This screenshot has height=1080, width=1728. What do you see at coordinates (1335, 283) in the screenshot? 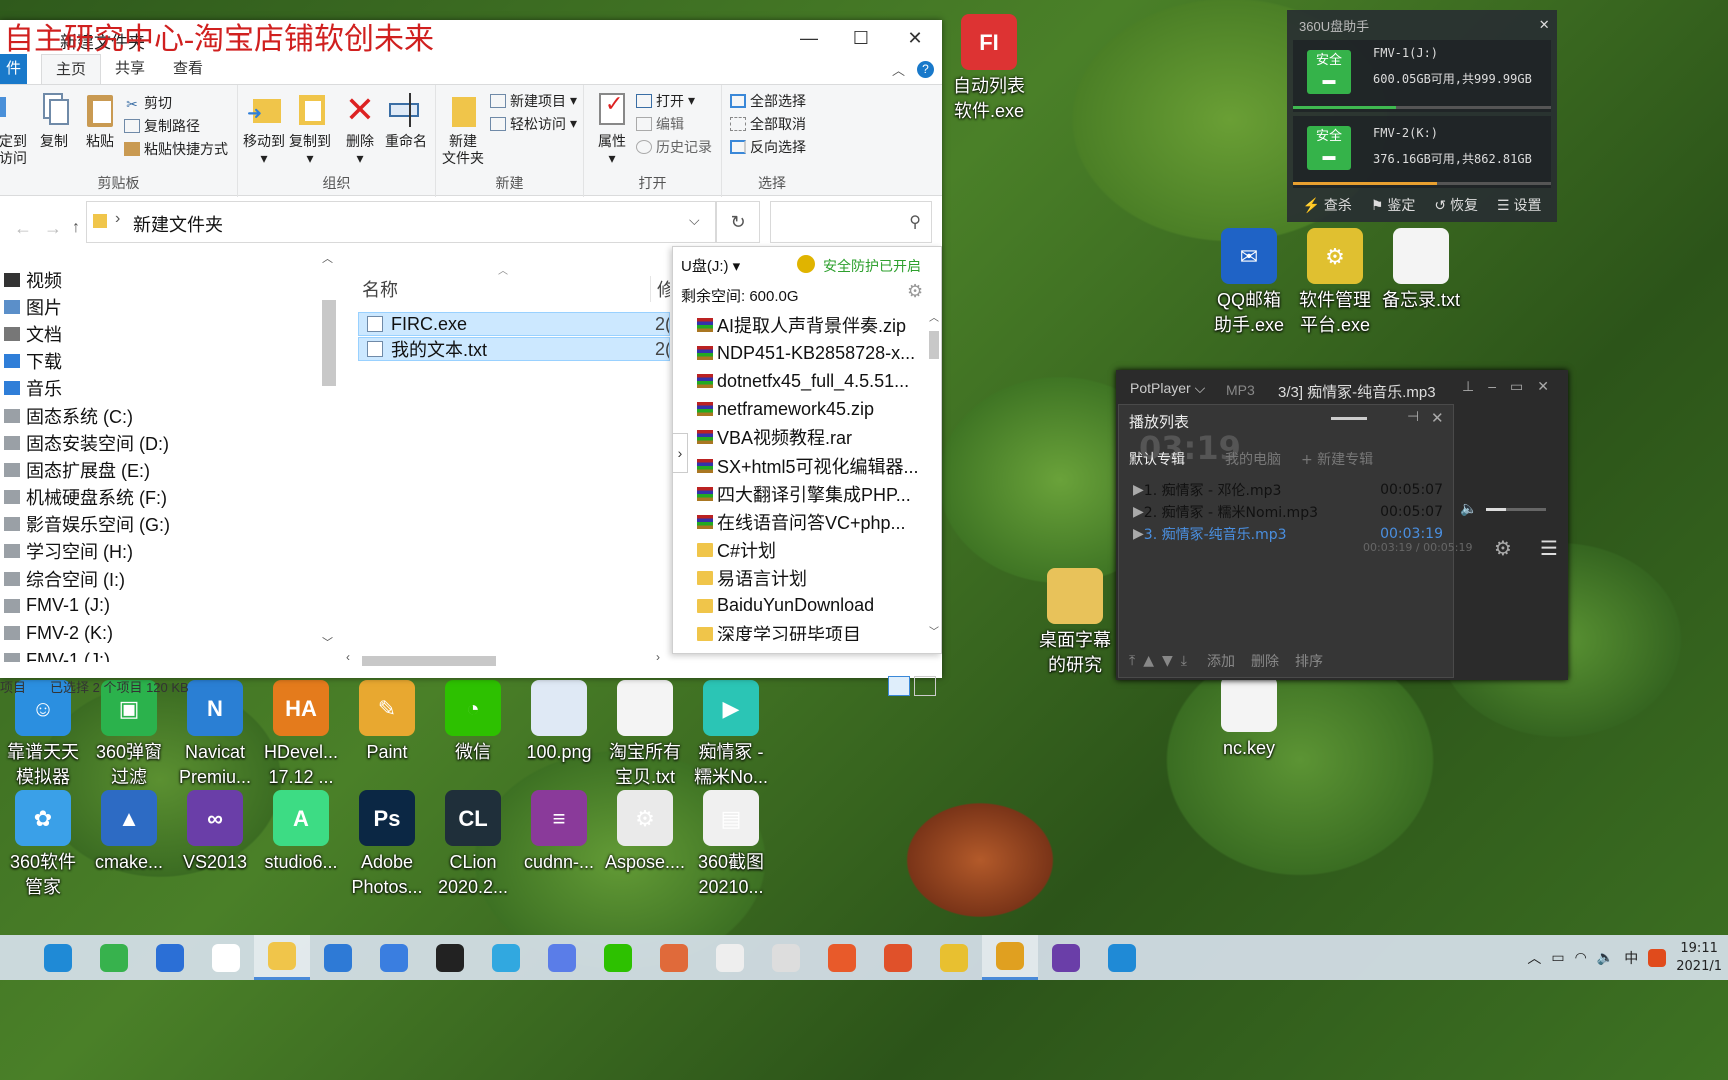
I see `desktop-icon: ⚙ 软件管理 平台.exe` at bounding box center [1335, 283].